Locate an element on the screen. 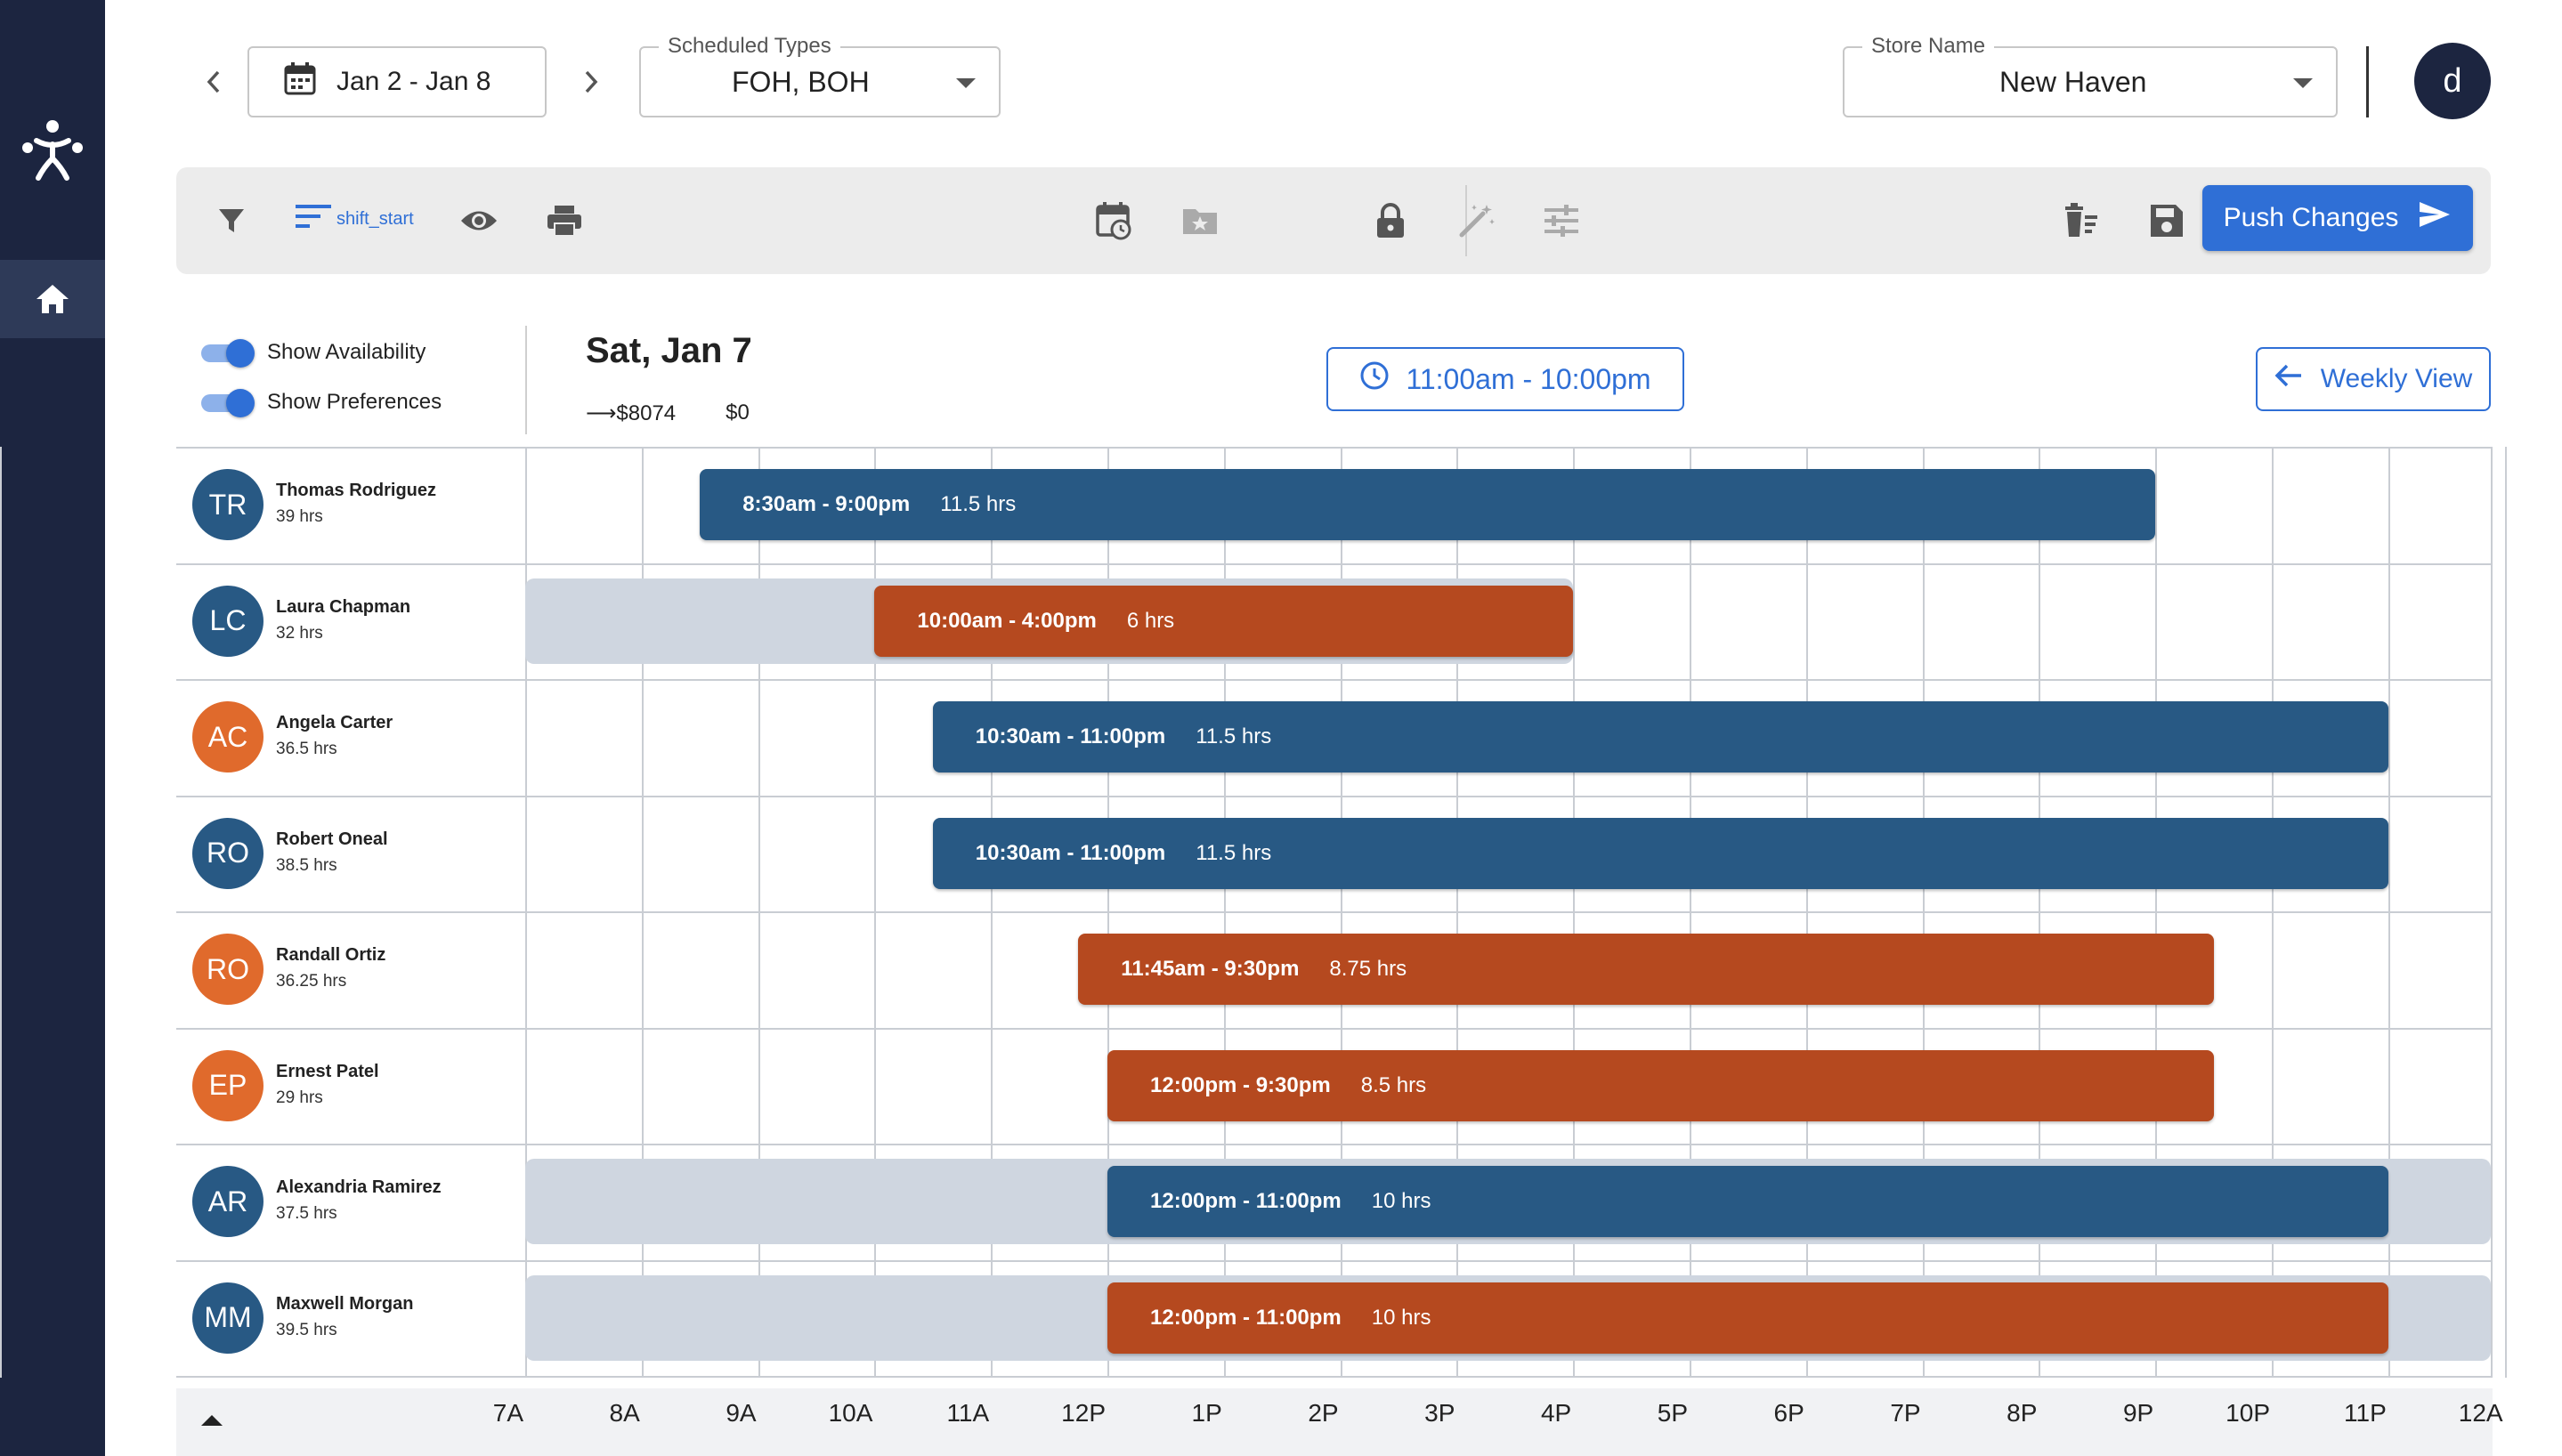 This screenshot has height=1456, width=2562. time-axis-label: 11A is located at coordinates (968, 1413).